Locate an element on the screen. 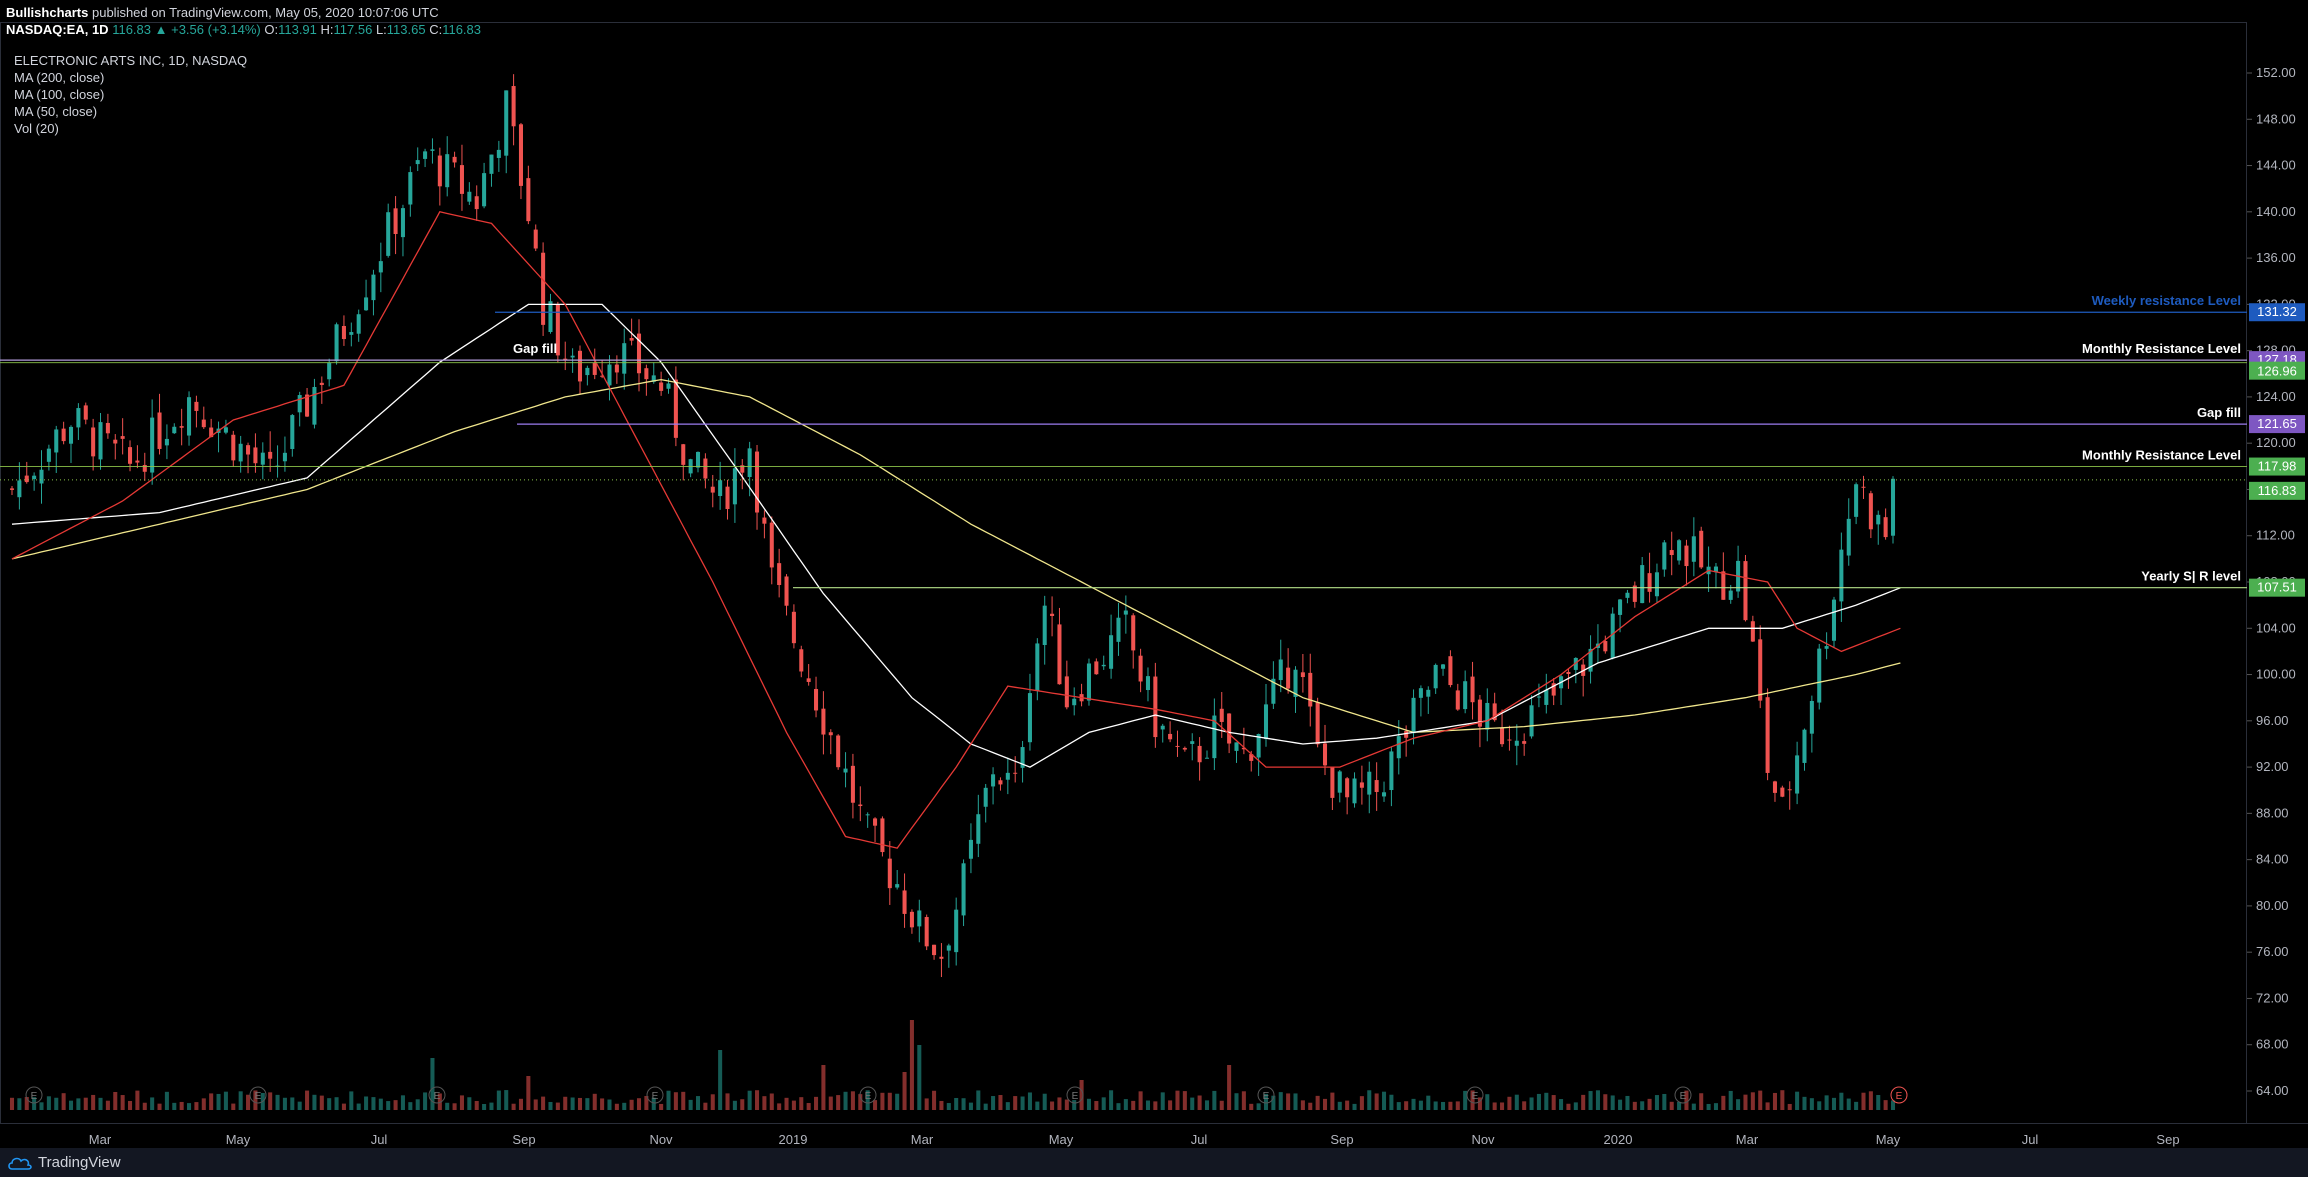 This screenshot has width=2308, height=1177. x-tick-label: Mar is located at coordinates (922, 1139).